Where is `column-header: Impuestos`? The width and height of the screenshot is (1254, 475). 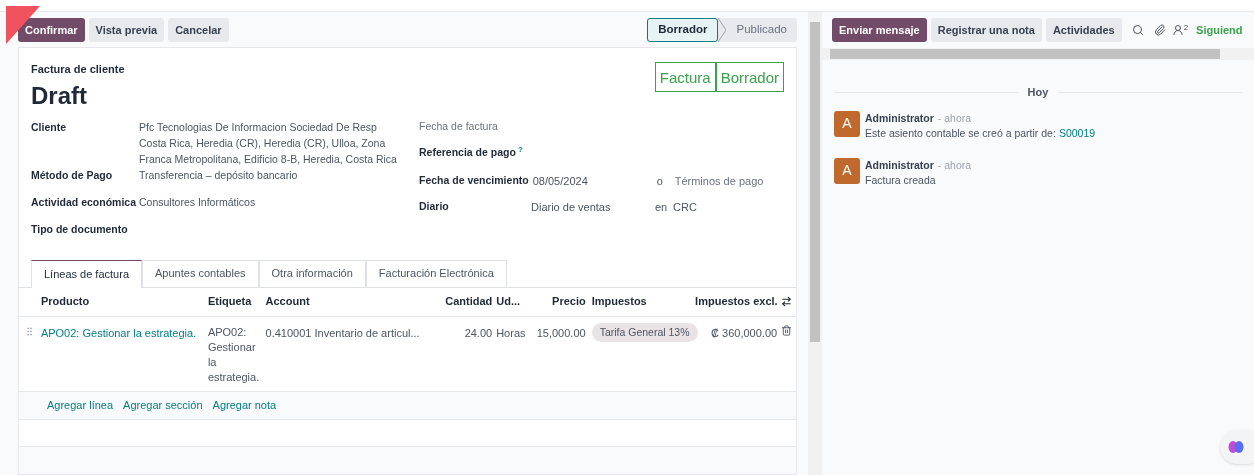
column-header: Impuestos is located at coordinates (640, 301).